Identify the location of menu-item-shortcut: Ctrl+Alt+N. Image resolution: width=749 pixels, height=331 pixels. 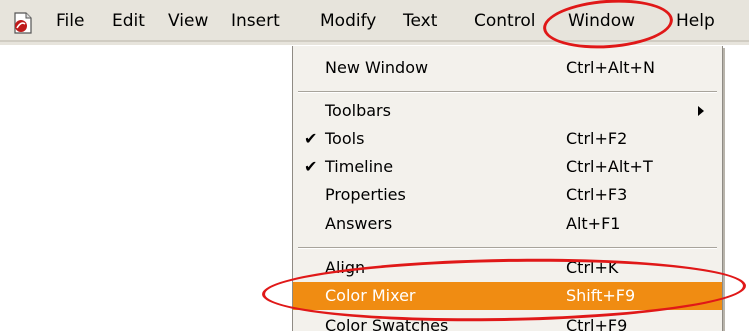
(610, 67).